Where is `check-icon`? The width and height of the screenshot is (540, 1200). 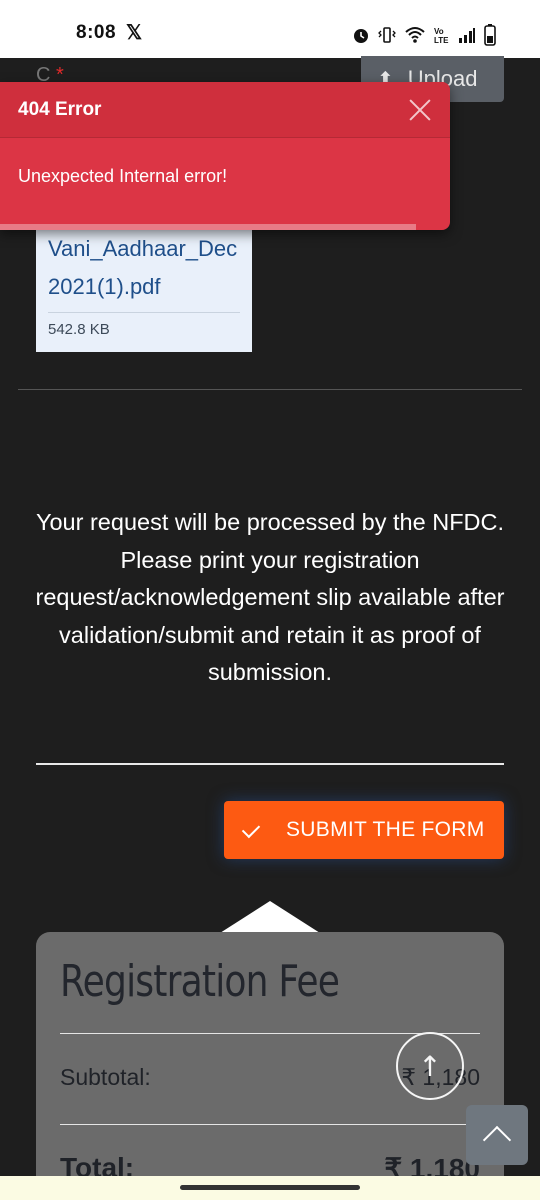
check-icon is located at coordinates (255, 830).